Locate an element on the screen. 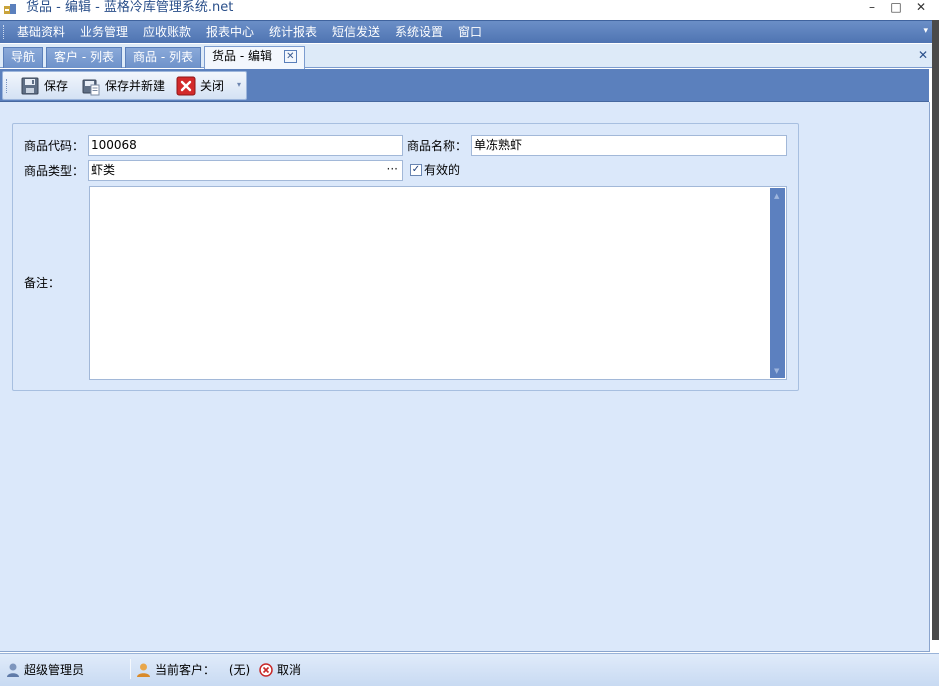  menu-window: 窗口 is located at coordinates (470, 32).